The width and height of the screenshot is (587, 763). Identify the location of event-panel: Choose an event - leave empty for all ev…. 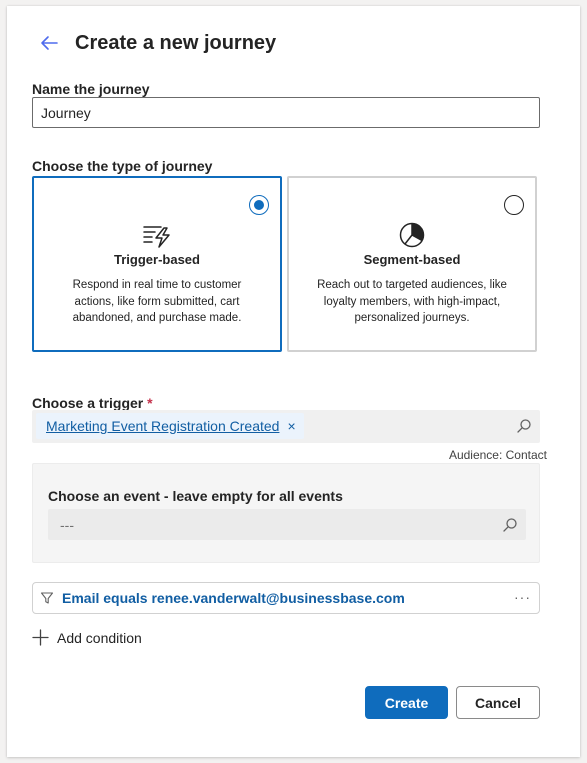
(286, 513).